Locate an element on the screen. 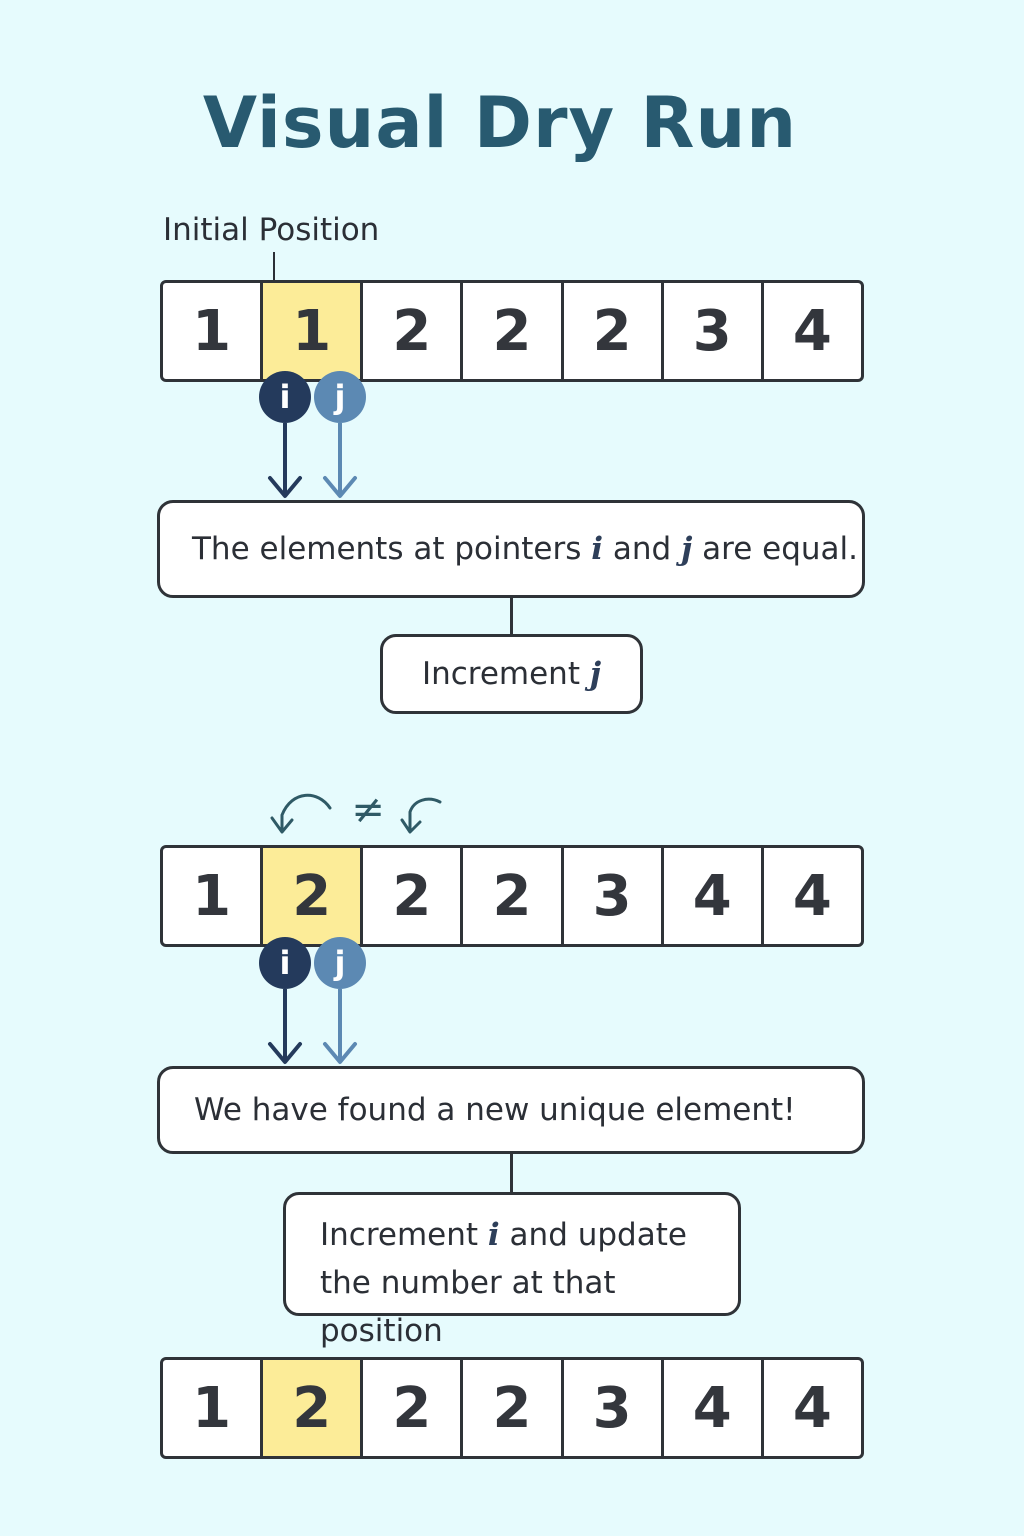  arrow-j-step1 is located at coordinates (340, 460).